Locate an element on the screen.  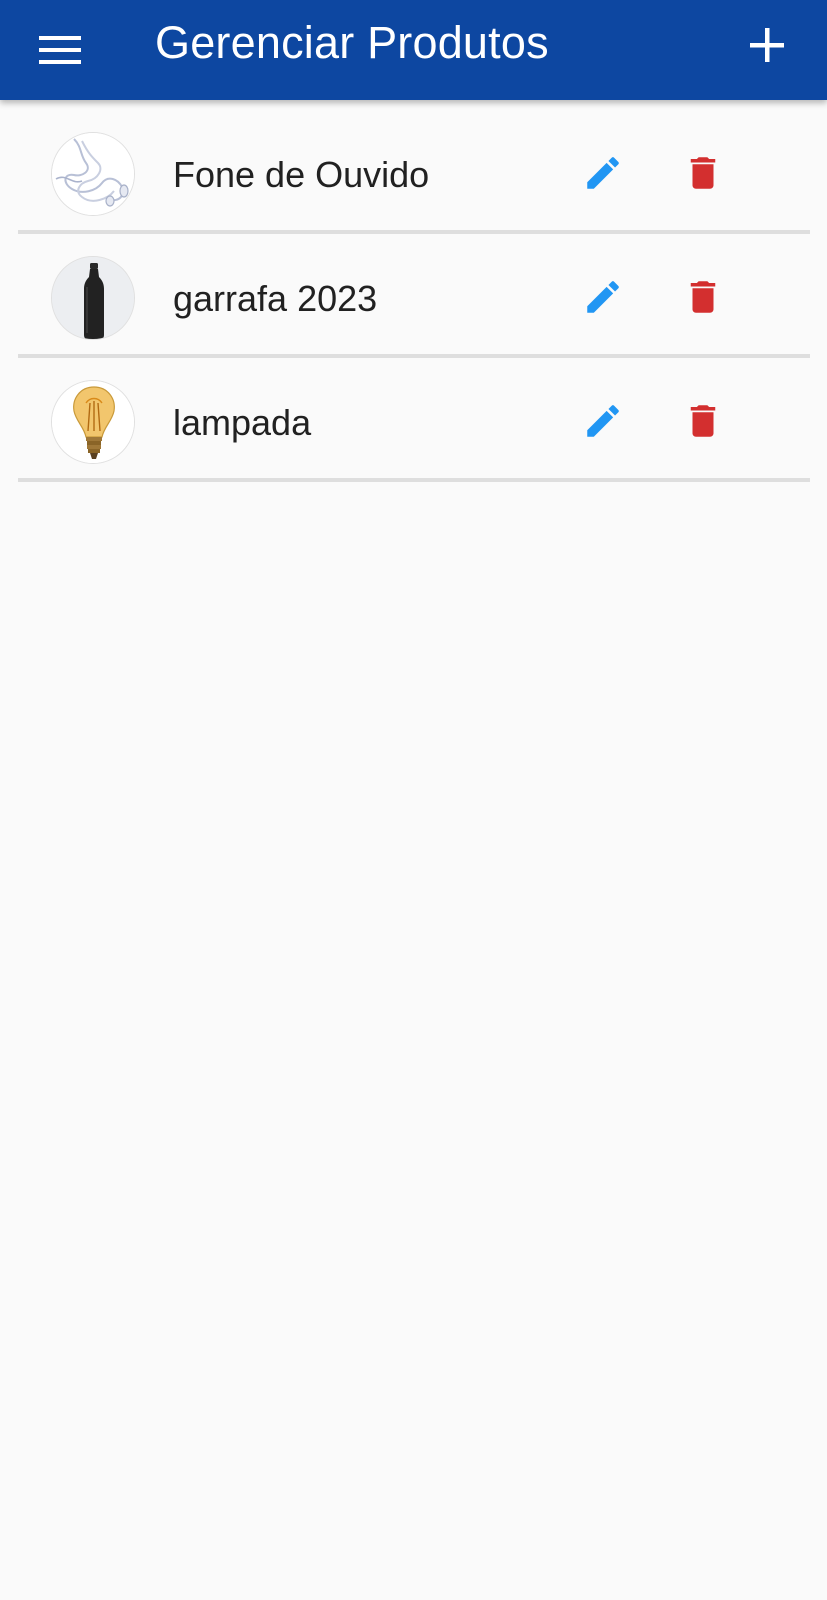
earphones-thumbnail is located at coordinates (93, 174).